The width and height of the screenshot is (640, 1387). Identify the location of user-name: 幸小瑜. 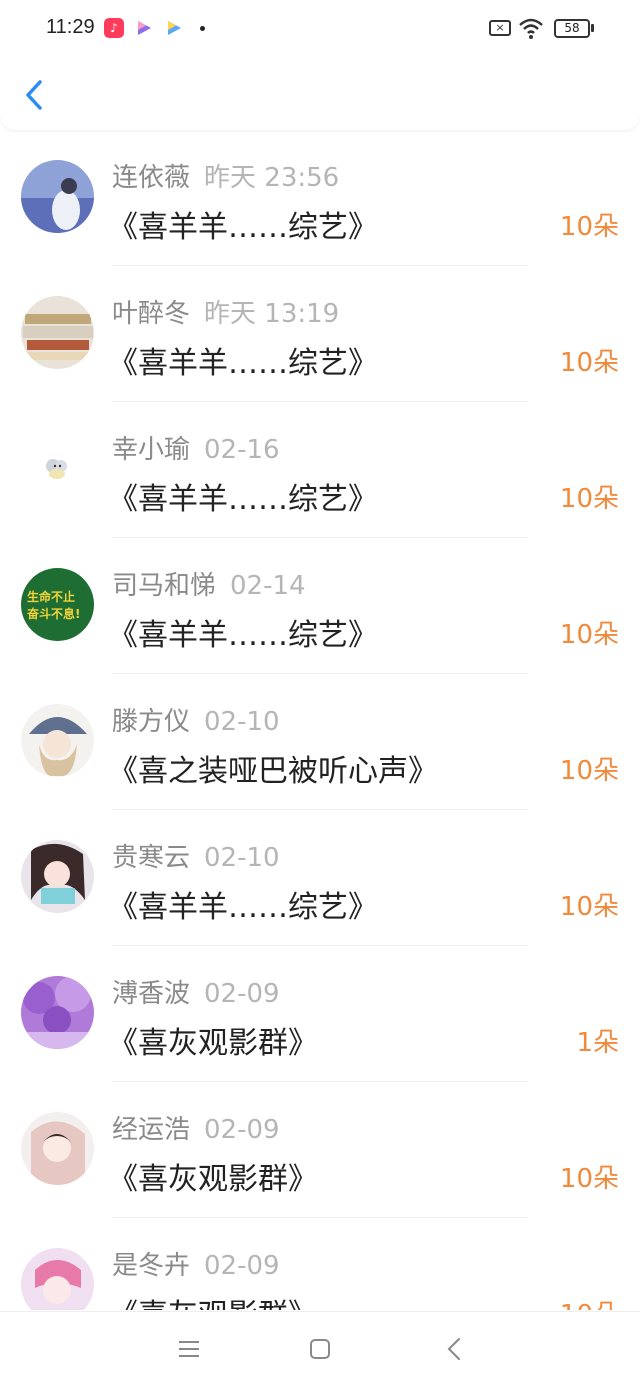
(151, 450).